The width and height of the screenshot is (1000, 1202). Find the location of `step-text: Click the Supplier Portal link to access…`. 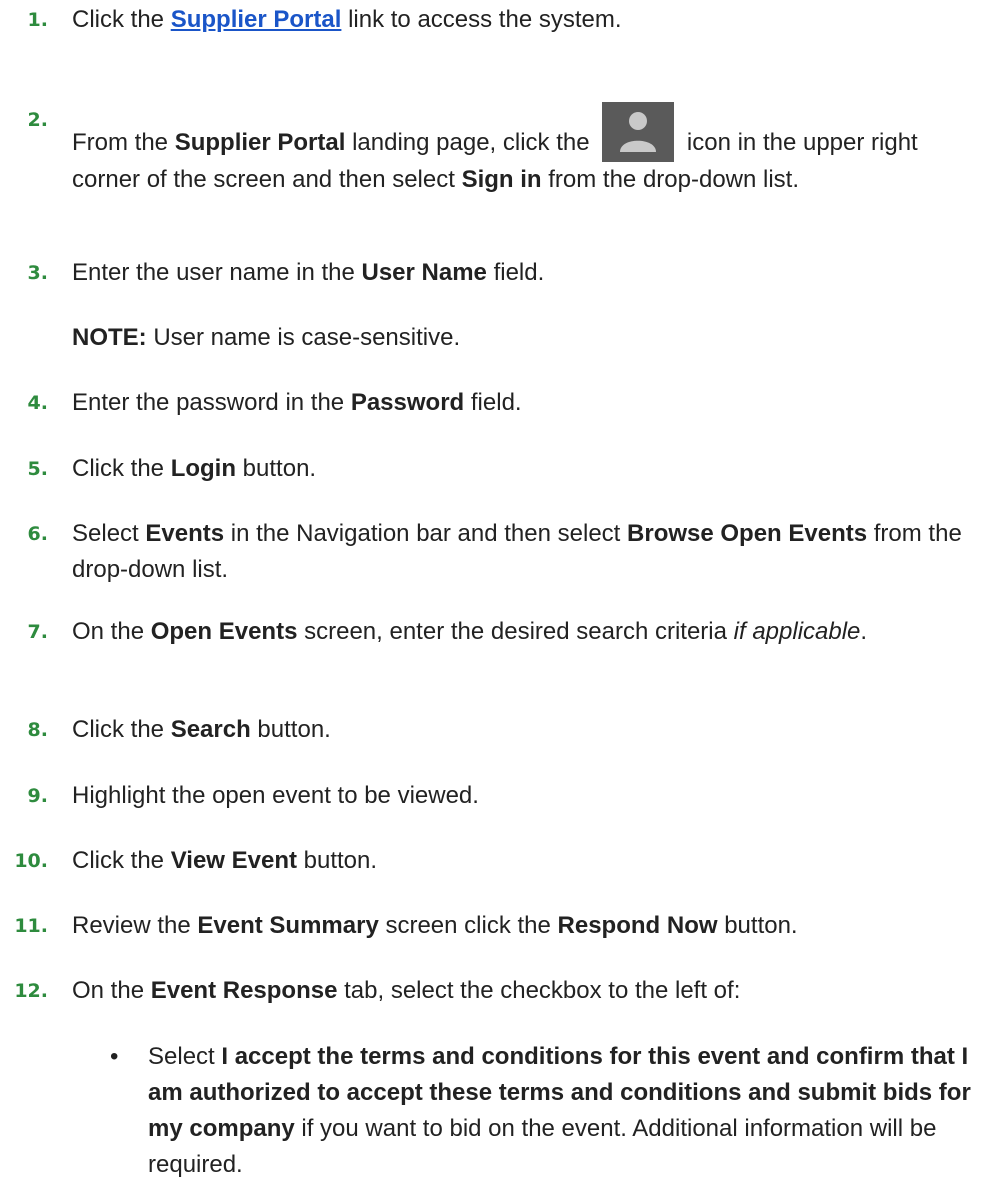

step-text: Click the Supplier Portal link to access… is located at coordinates (347, 19).